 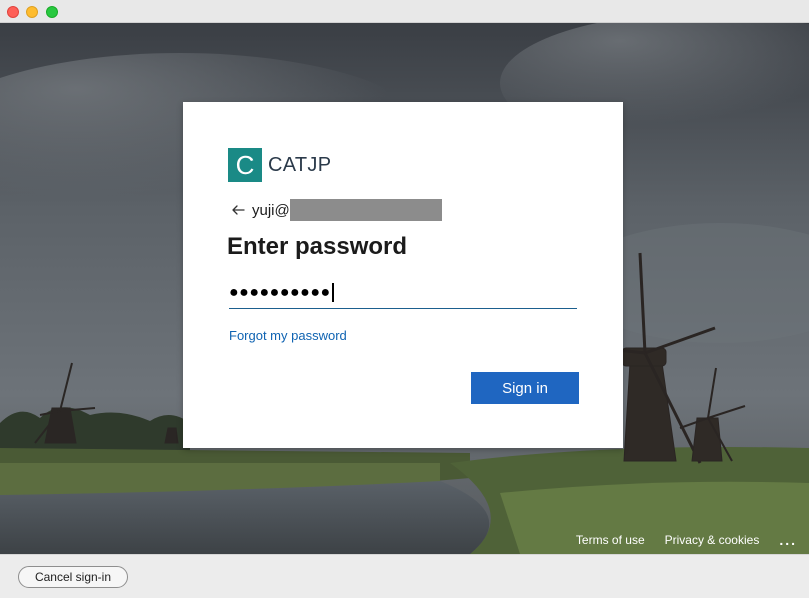 I want to click on account-identity: yuji@, so click(x=336, y=210).